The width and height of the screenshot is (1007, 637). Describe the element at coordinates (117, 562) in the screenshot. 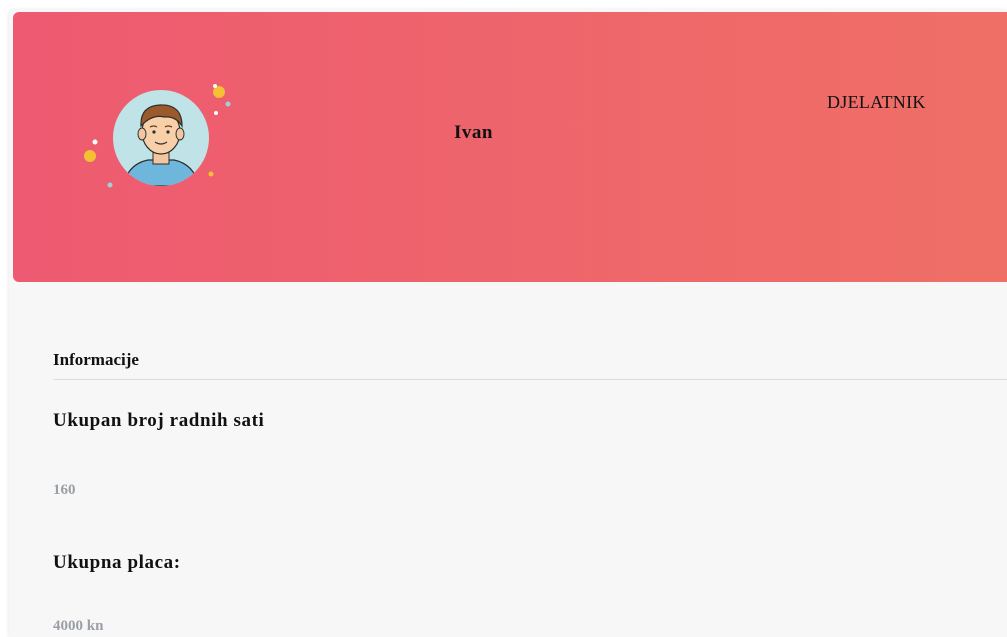

I see `total-salary-label: Ukupna placa:` at that location.